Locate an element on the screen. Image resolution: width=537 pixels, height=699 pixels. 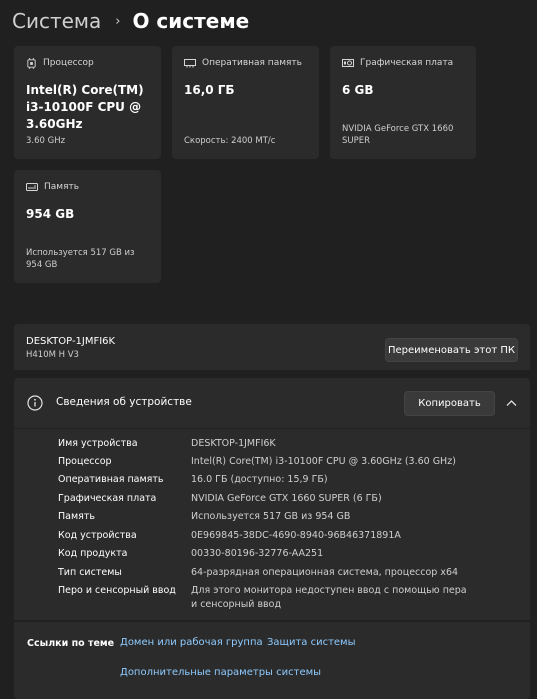
breadcrumb: Система › О системе is located at coordinates (130, 21).